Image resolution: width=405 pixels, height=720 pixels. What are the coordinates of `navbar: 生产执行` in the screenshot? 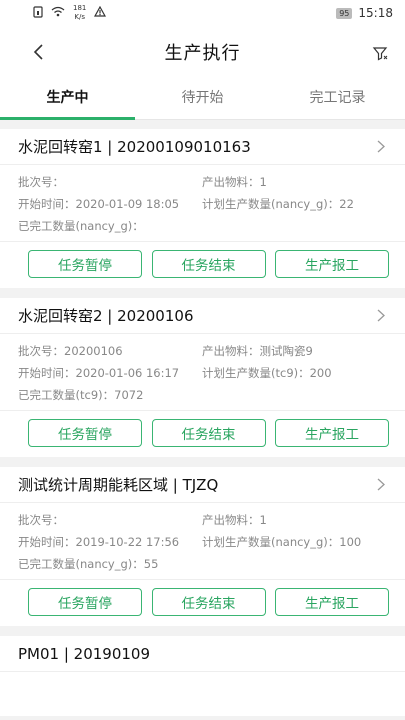 It's located at (202, 52).